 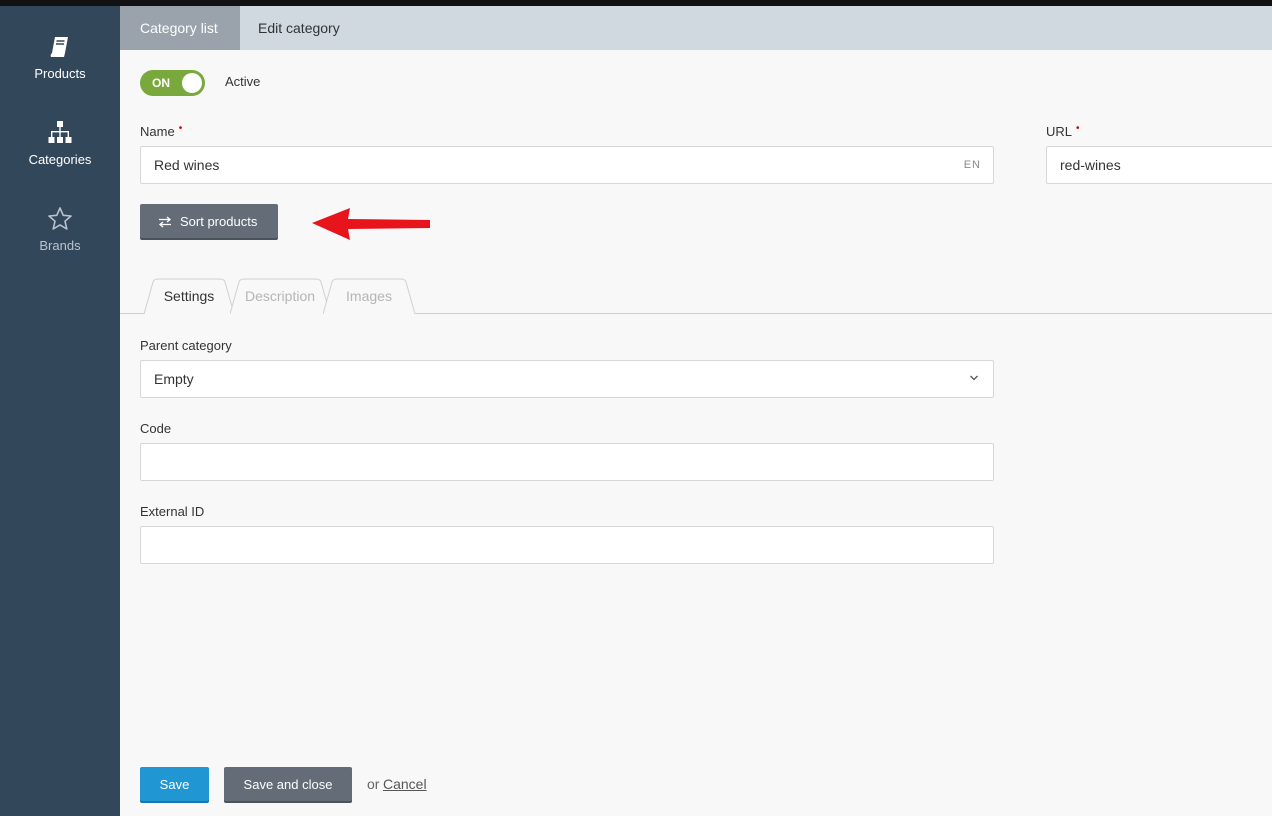 I want to click on tab-description: Description, so click(x=280, y=296).